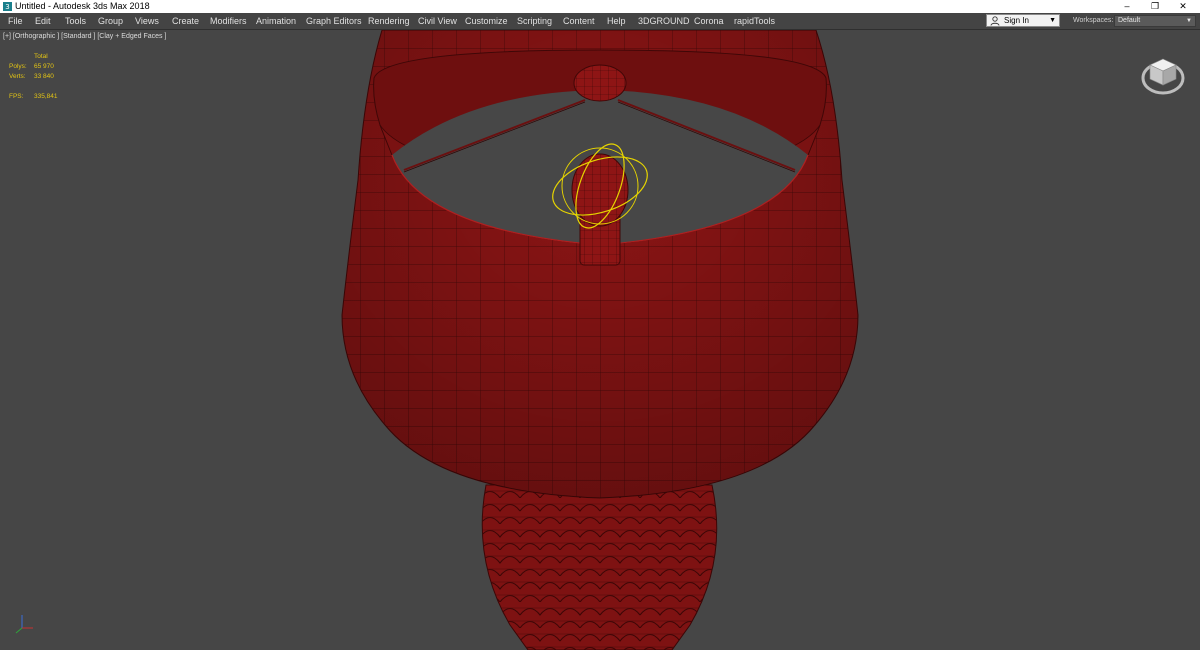 The image size is (1200, 650). I want to click on menu-content: Content, so click(579, 21).